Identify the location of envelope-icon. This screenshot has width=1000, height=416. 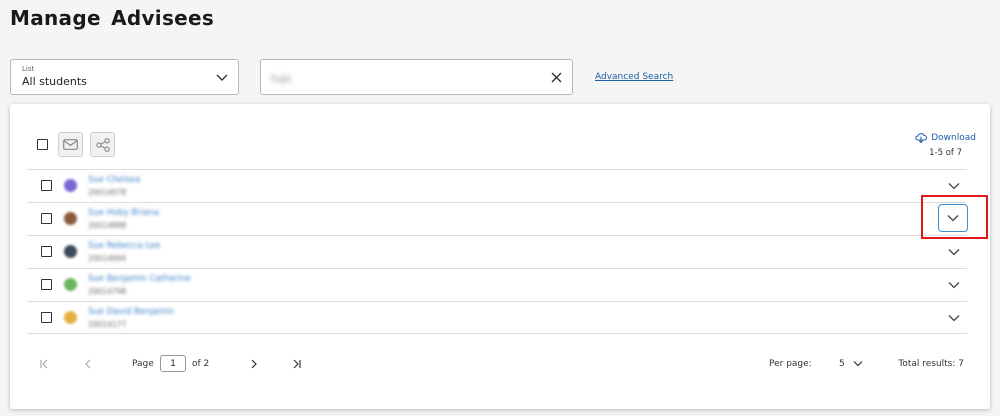
(70, 144).